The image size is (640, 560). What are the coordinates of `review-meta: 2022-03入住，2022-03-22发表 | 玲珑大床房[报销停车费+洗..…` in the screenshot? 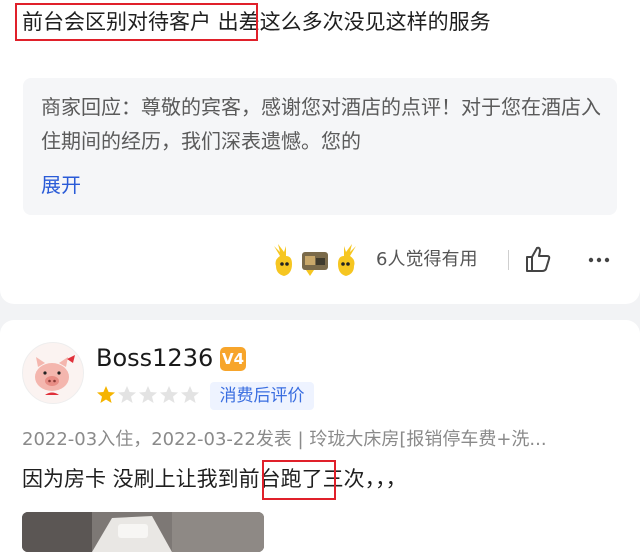 It's located at (284, 439).